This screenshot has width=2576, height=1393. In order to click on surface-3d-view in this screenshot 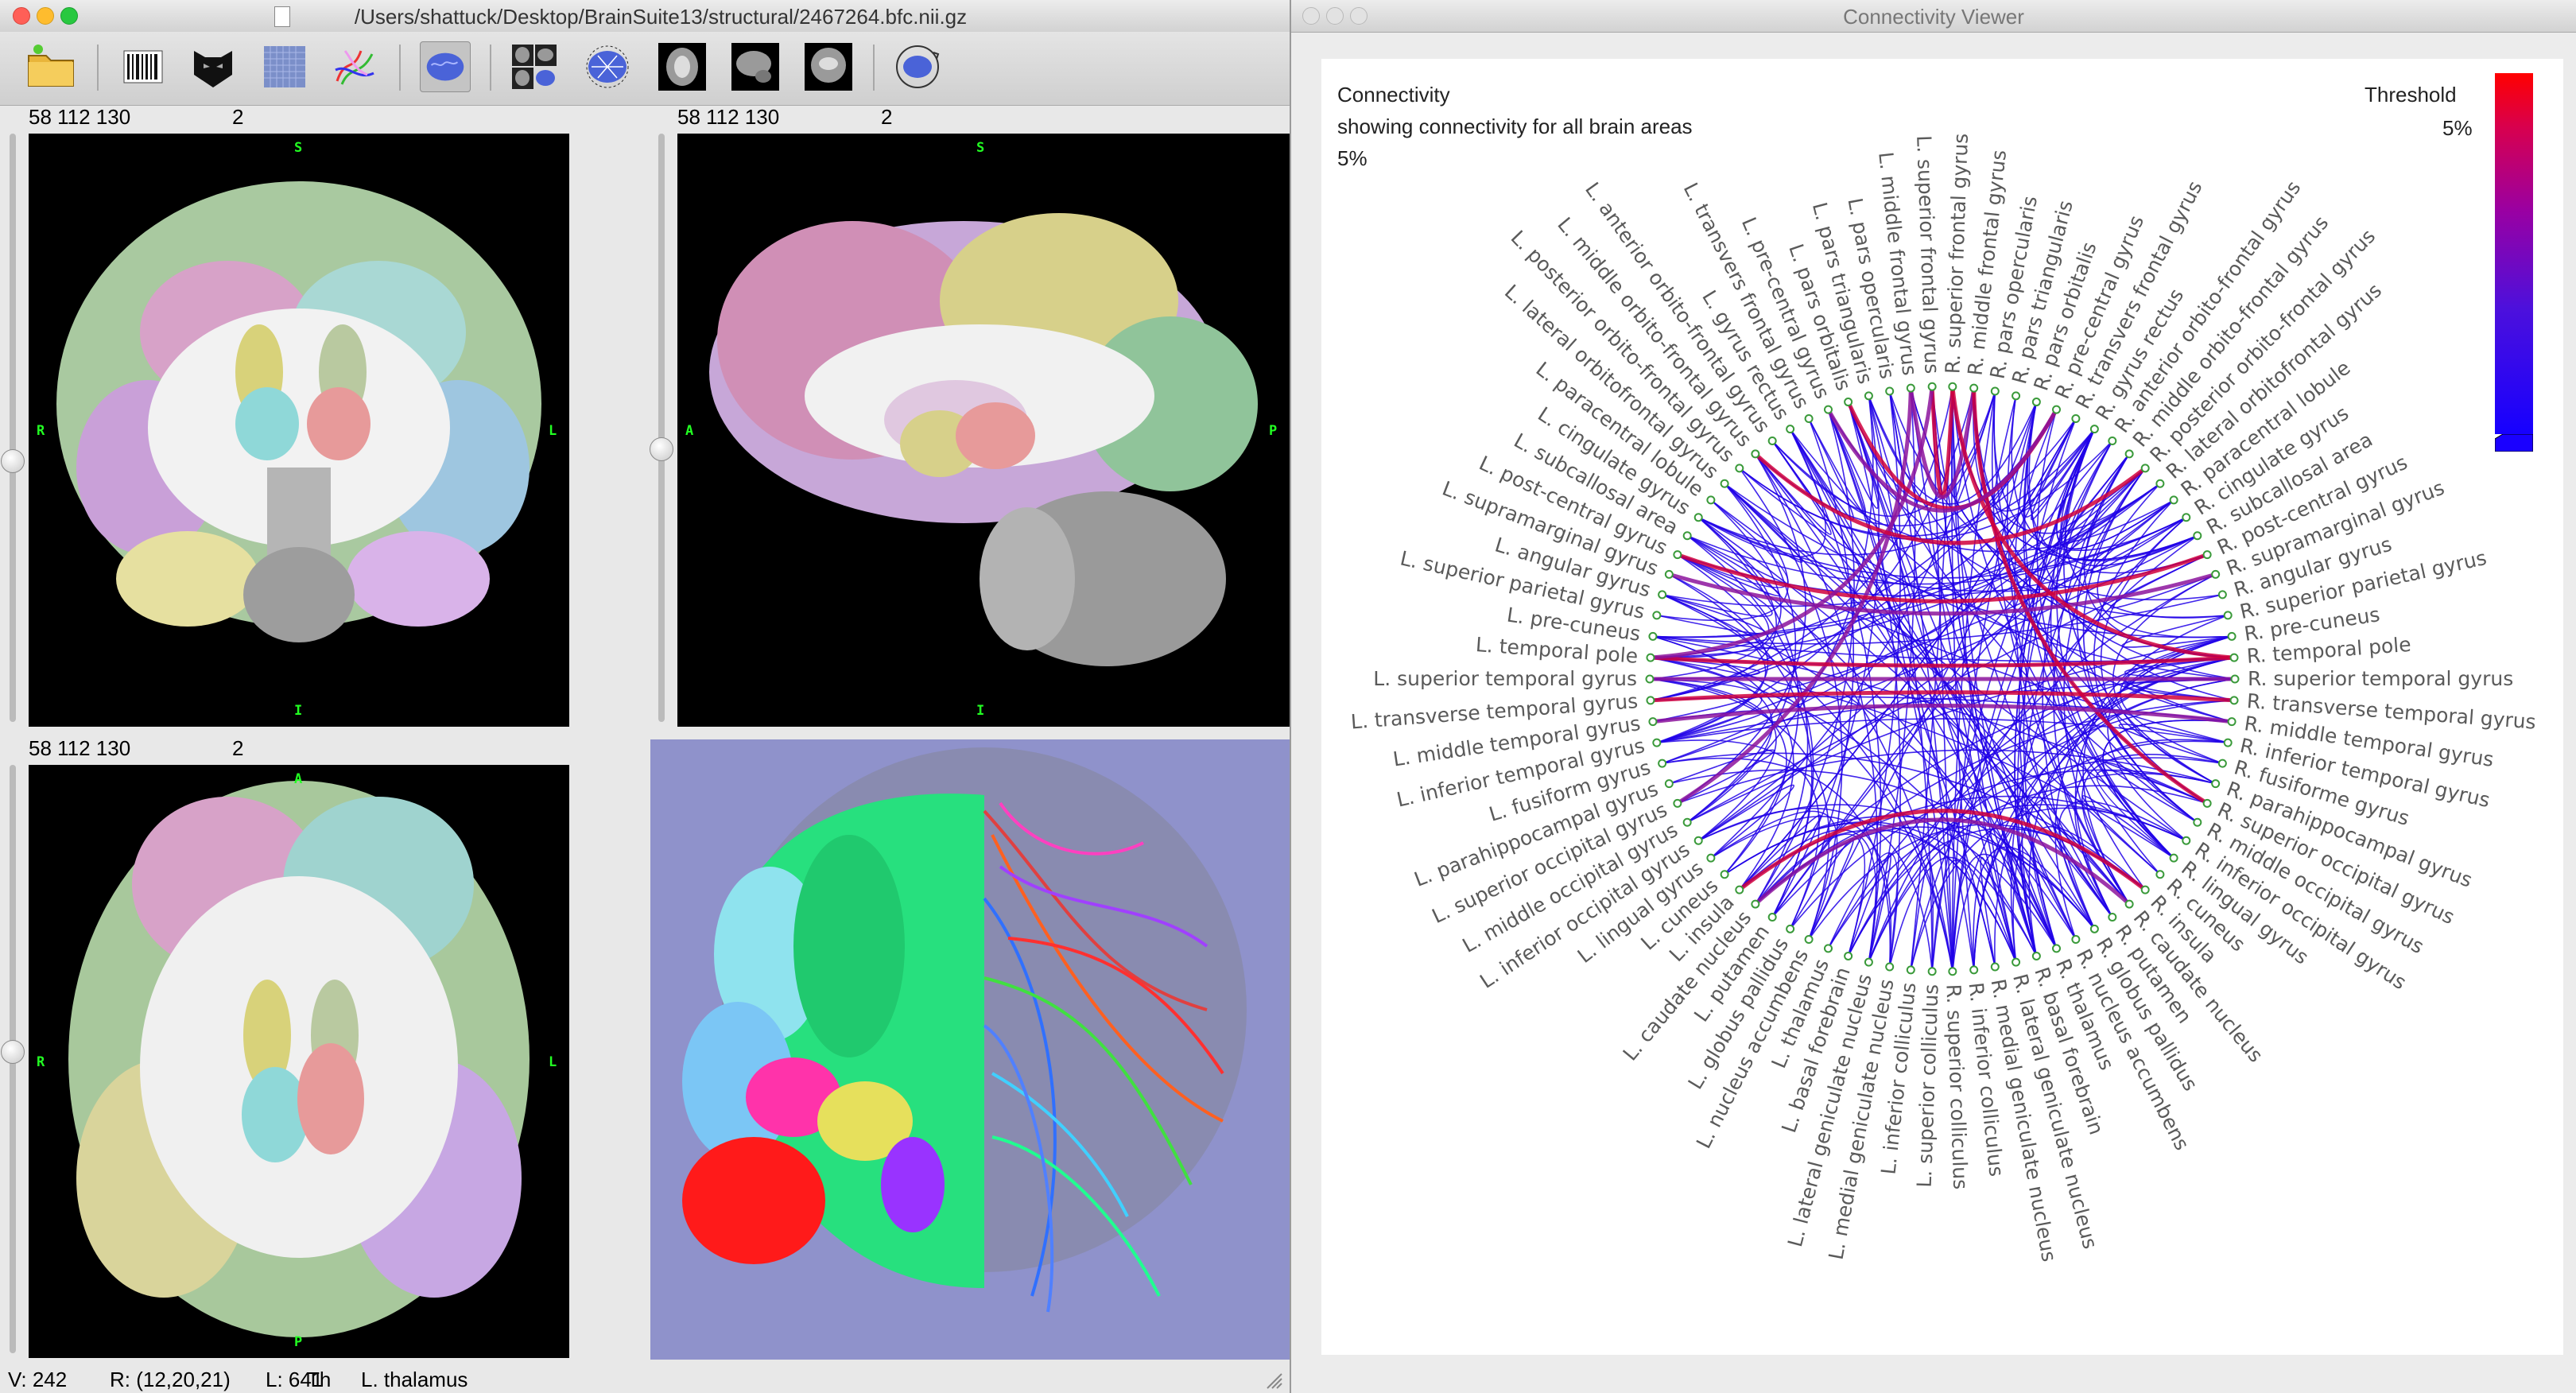, I will do `click(970, 1049)`.